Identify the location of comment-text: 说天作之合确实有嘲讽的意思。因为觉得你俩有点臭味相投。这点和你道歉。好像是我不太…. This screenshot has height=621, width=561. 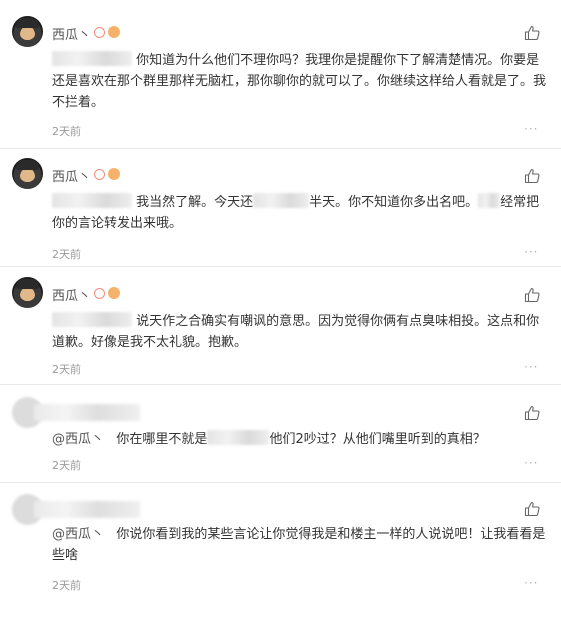
(302, 332).